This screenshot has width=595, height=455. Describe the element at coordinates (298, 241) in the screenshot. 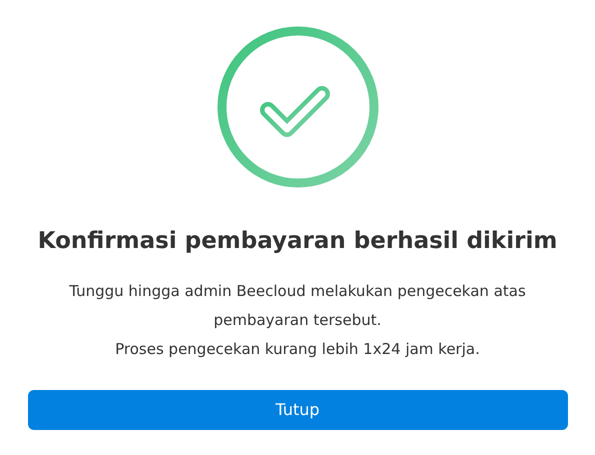

I see `dialog-title: Konfirmasi pembayaran berhasil dikirim` at that location.